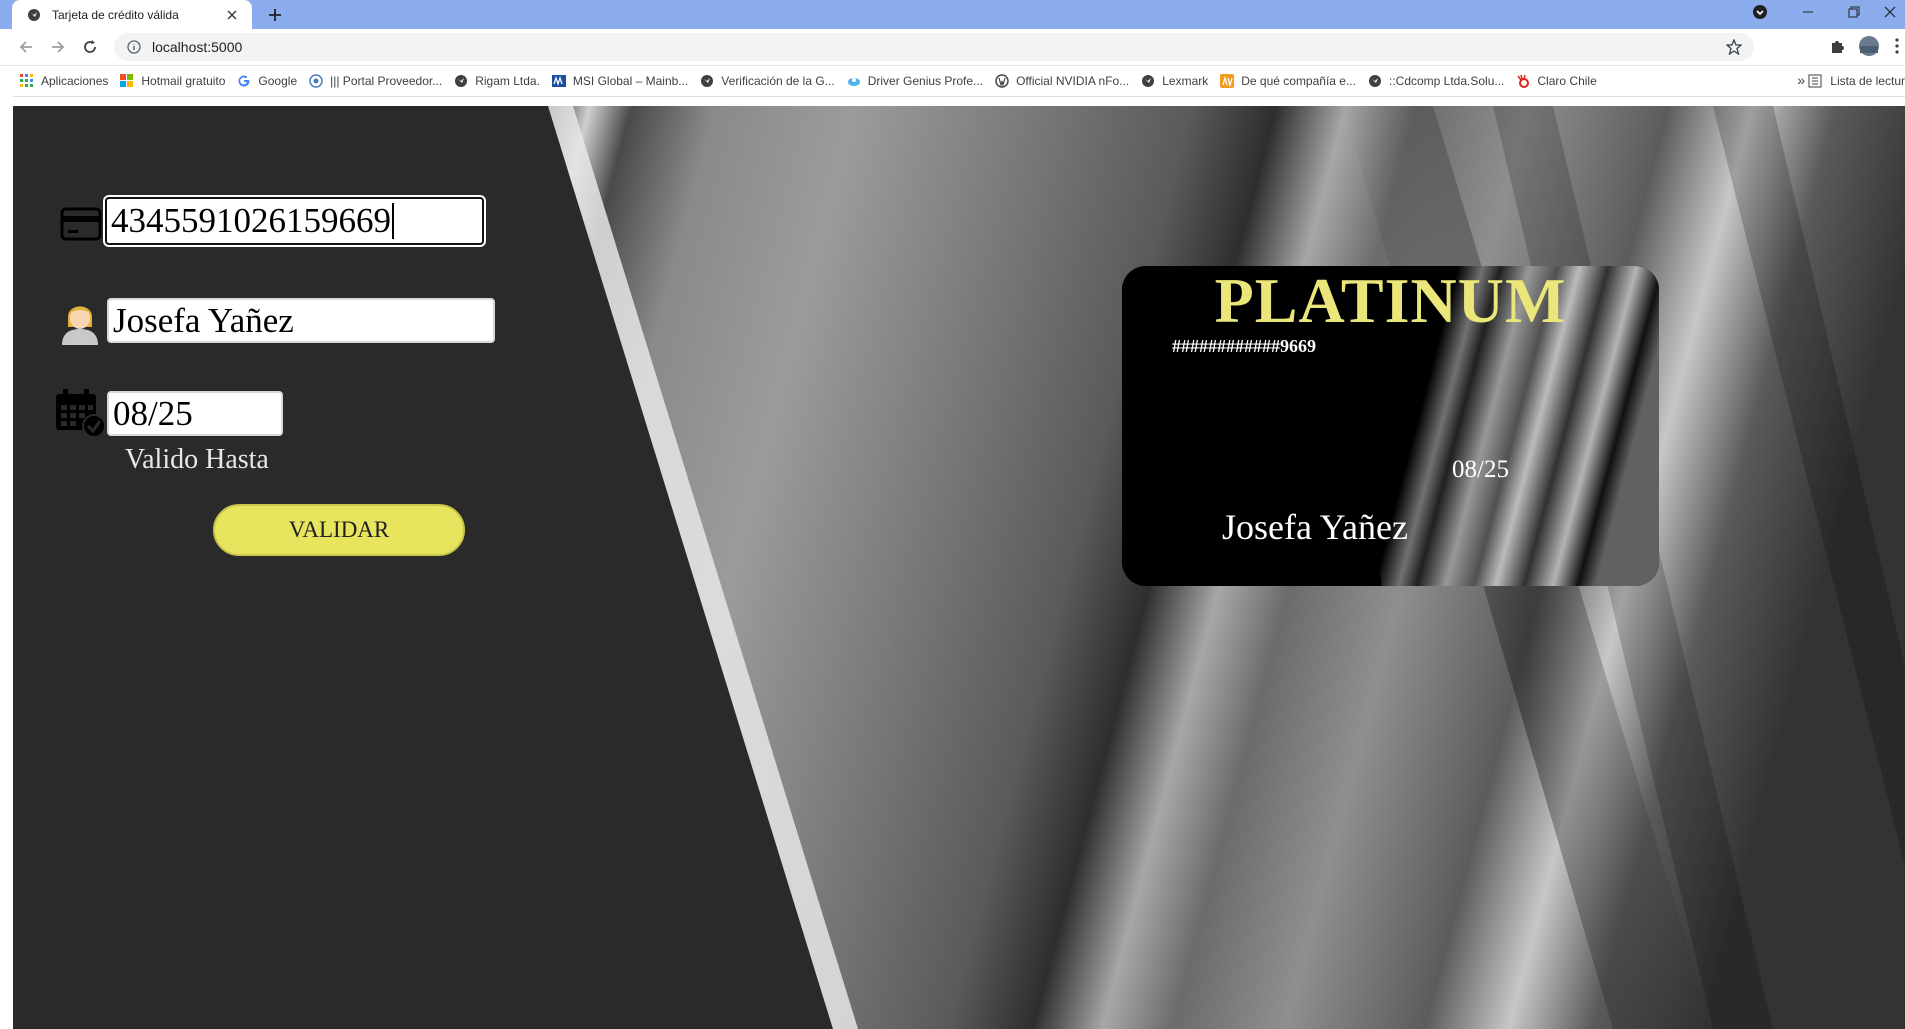 This screenshot has width=1905, height=1029. Describe the element at coordinates (1888, 12) in the screenshot. I see `close-window-icon` at that location.